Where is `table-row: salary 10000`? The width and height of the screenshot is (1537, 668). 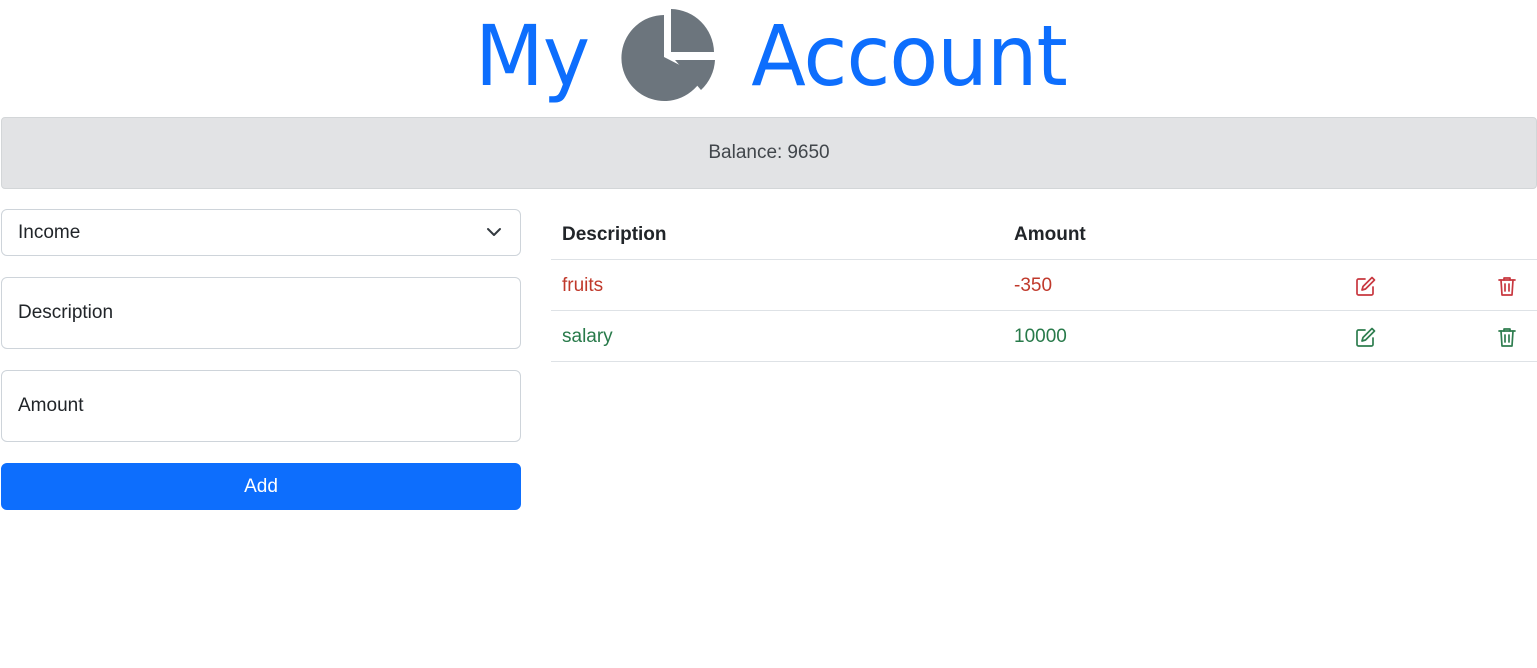 table-row: salary 10000 is located at coordinates (1044, 336).